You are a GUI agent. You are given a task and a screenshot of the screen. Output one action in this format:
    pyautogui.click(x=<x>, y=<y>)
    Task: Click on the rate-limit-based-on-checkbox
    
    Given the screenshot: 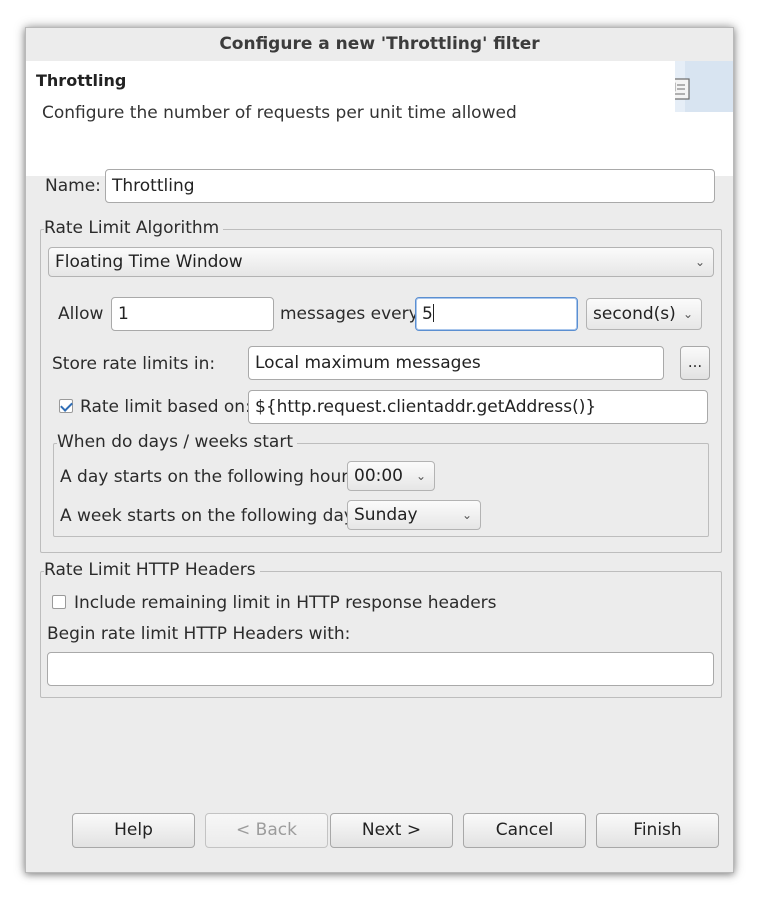 What is the action you would take?
    pyautogui.click(x=66, y=406)
    